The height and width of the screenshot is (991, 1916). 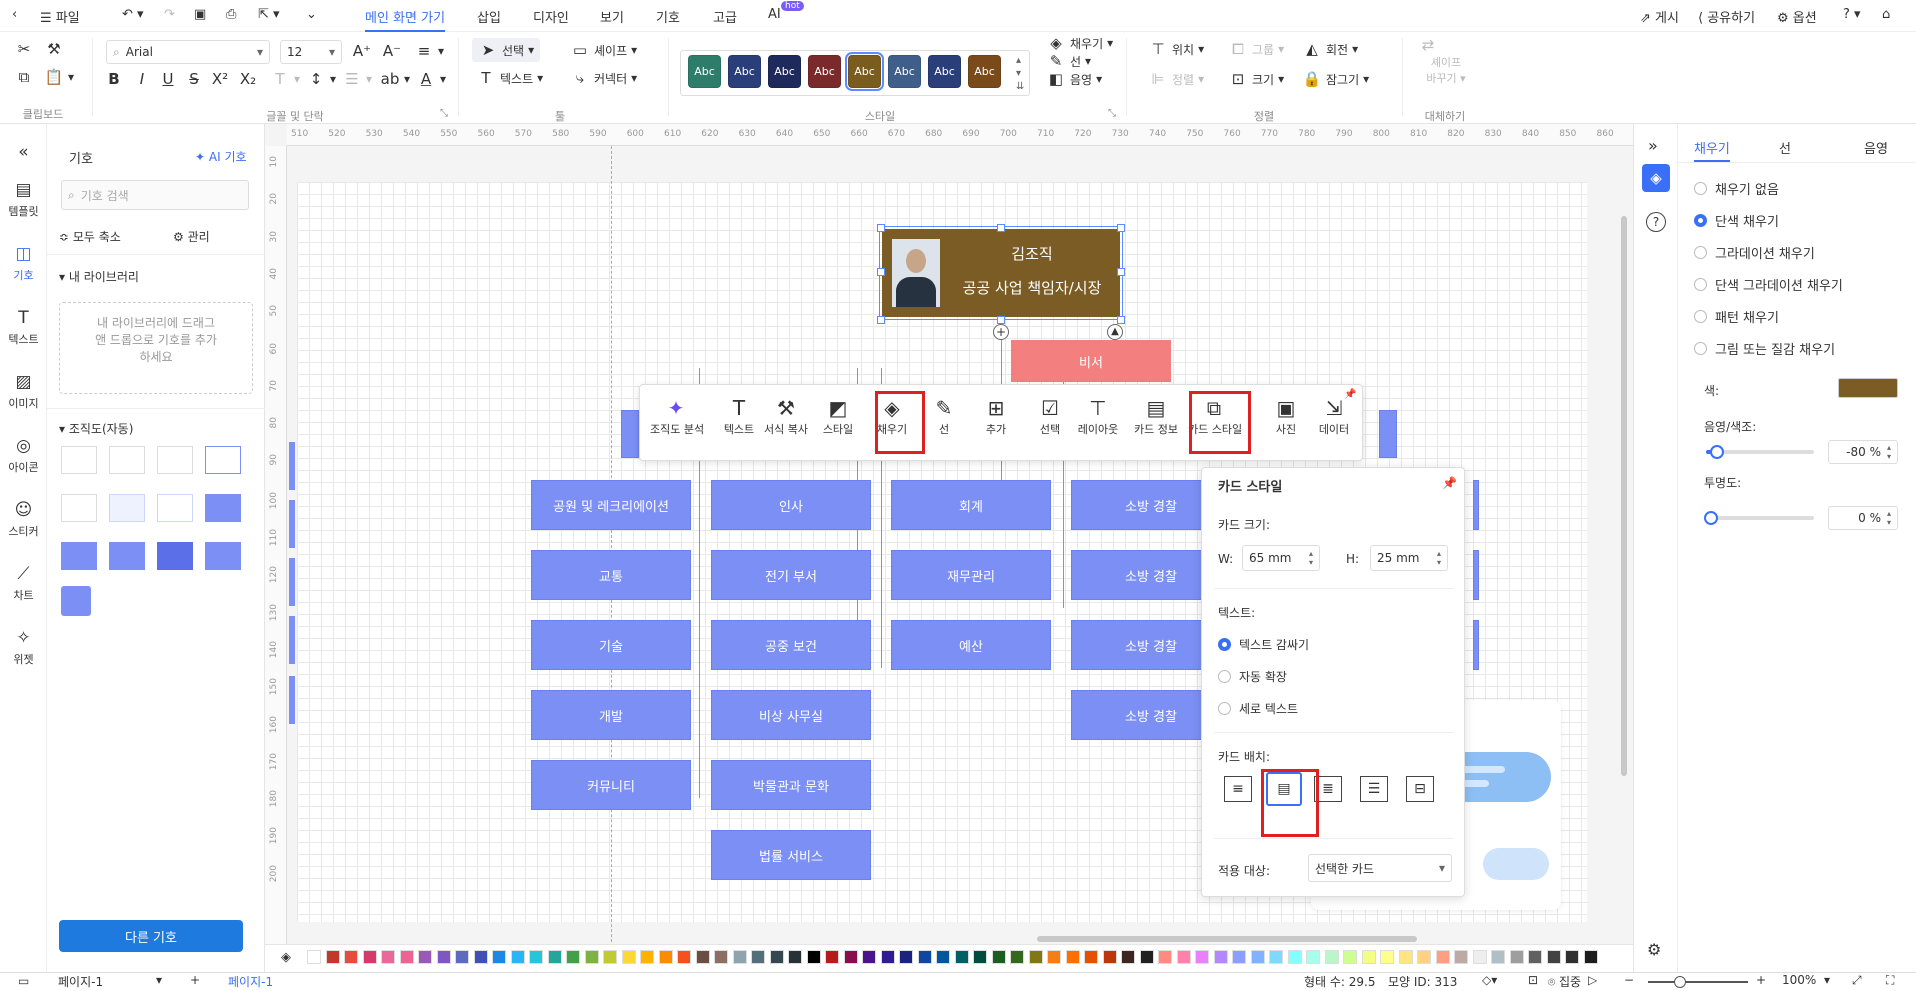 What do you see at coordinates (357, 79) in the screenshot?
I see `list-icon: ☰ ▾` at bounding box center [357, 79].